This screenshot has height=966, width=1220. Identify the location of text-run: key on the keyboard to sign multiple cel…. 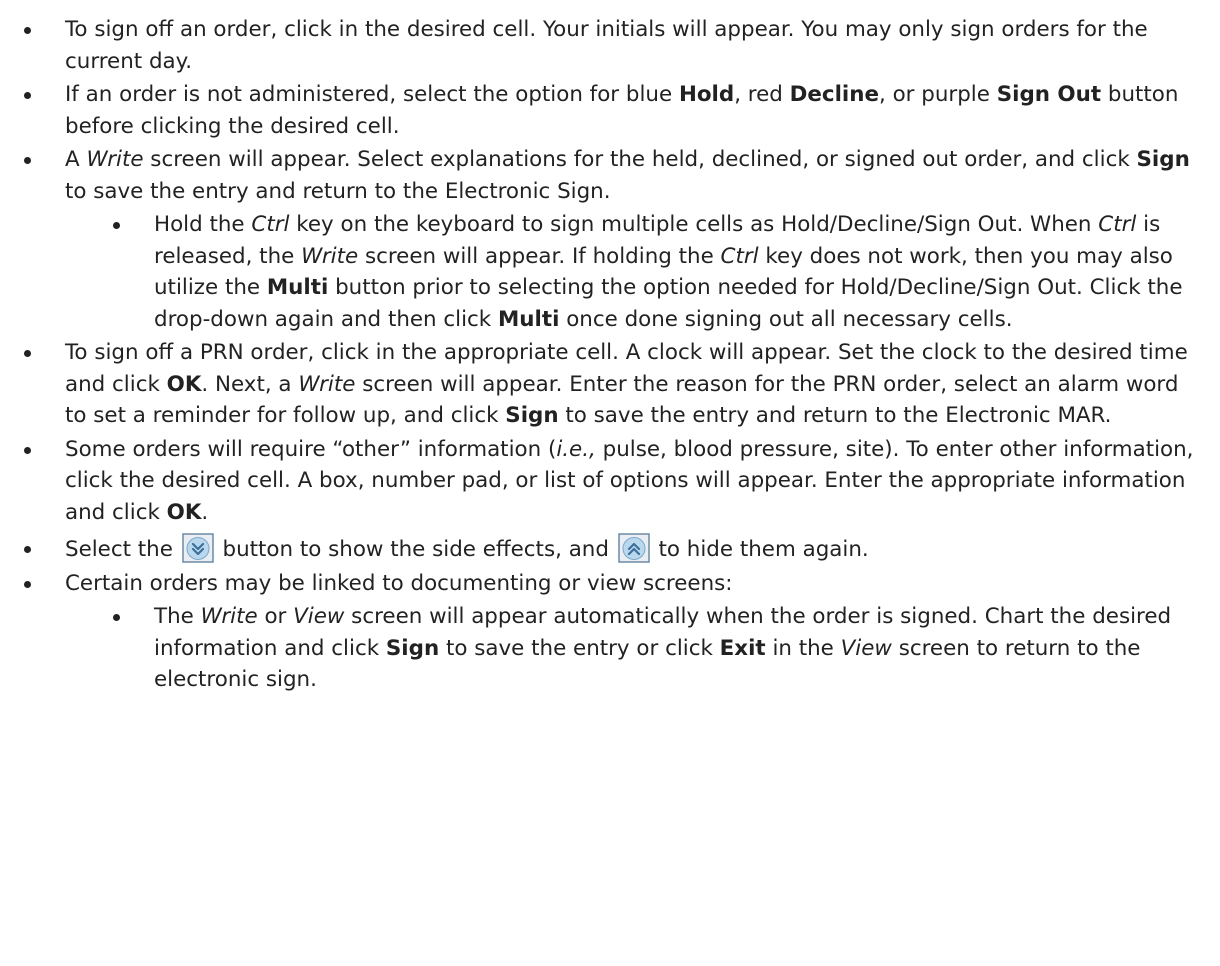
(694, 224).